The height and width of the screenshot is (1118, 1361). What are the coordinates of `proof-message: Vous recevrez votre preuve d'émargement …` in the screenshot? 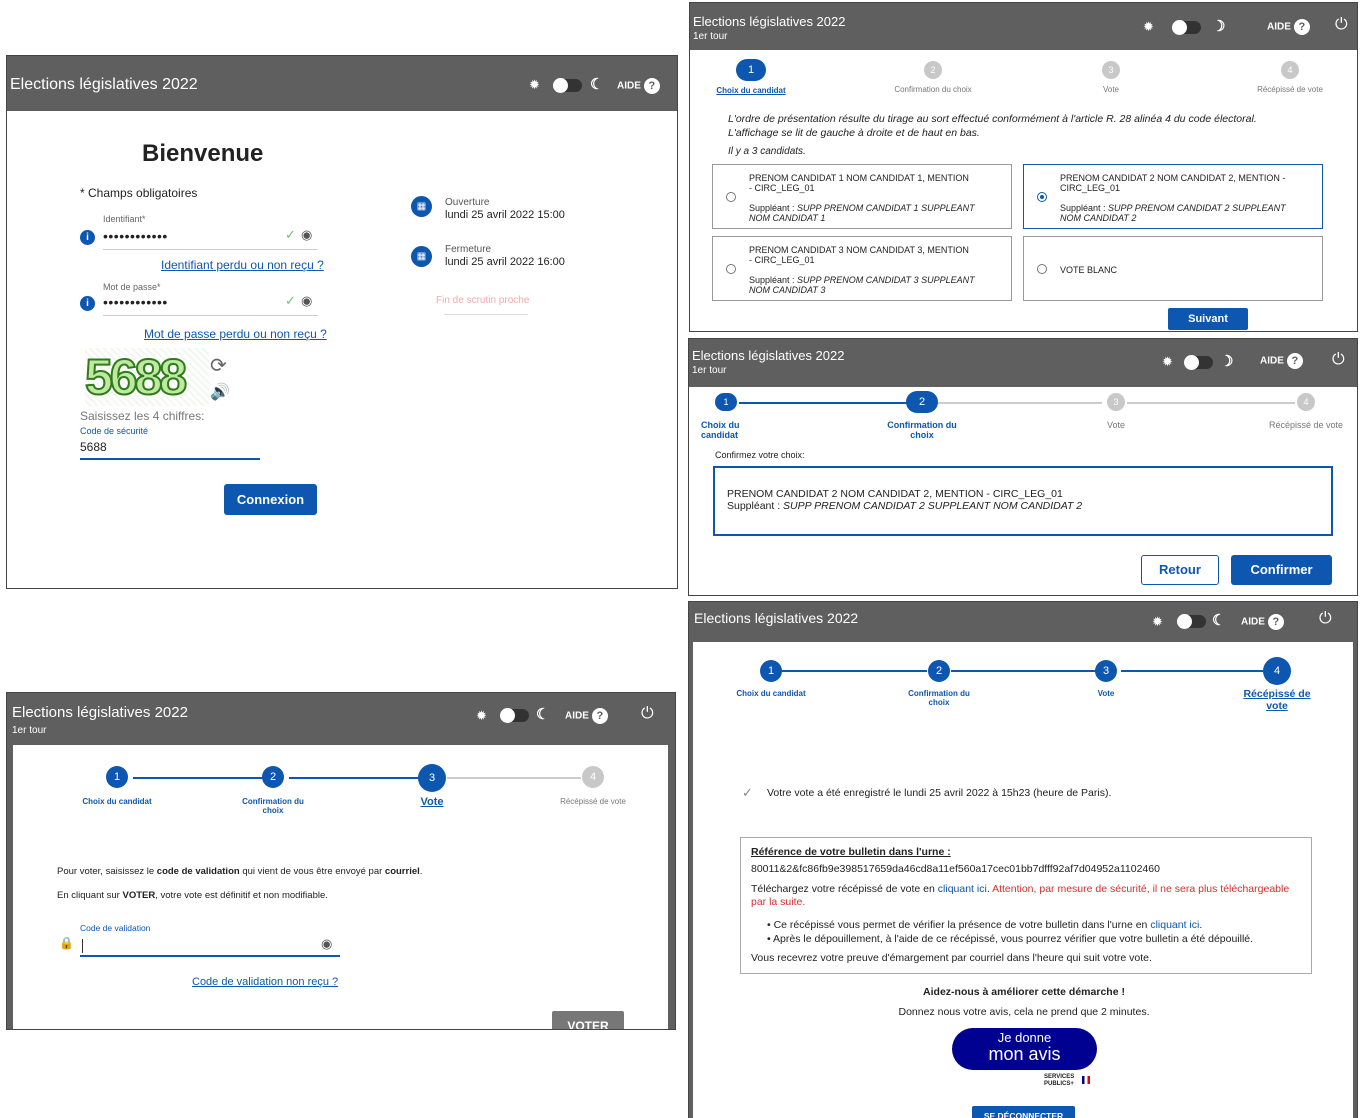 It's located at (951, 958).